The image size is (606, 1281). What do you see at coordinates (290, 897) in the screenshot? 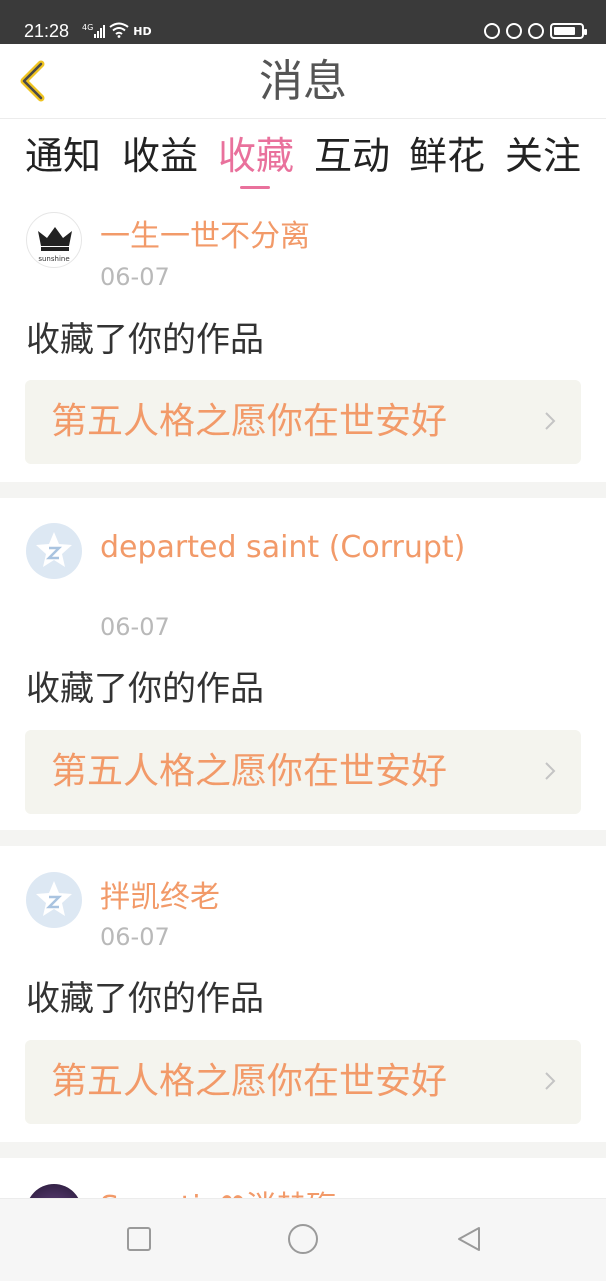
I see `user-name: 拌凯终老` at bounding box center [290, 897].